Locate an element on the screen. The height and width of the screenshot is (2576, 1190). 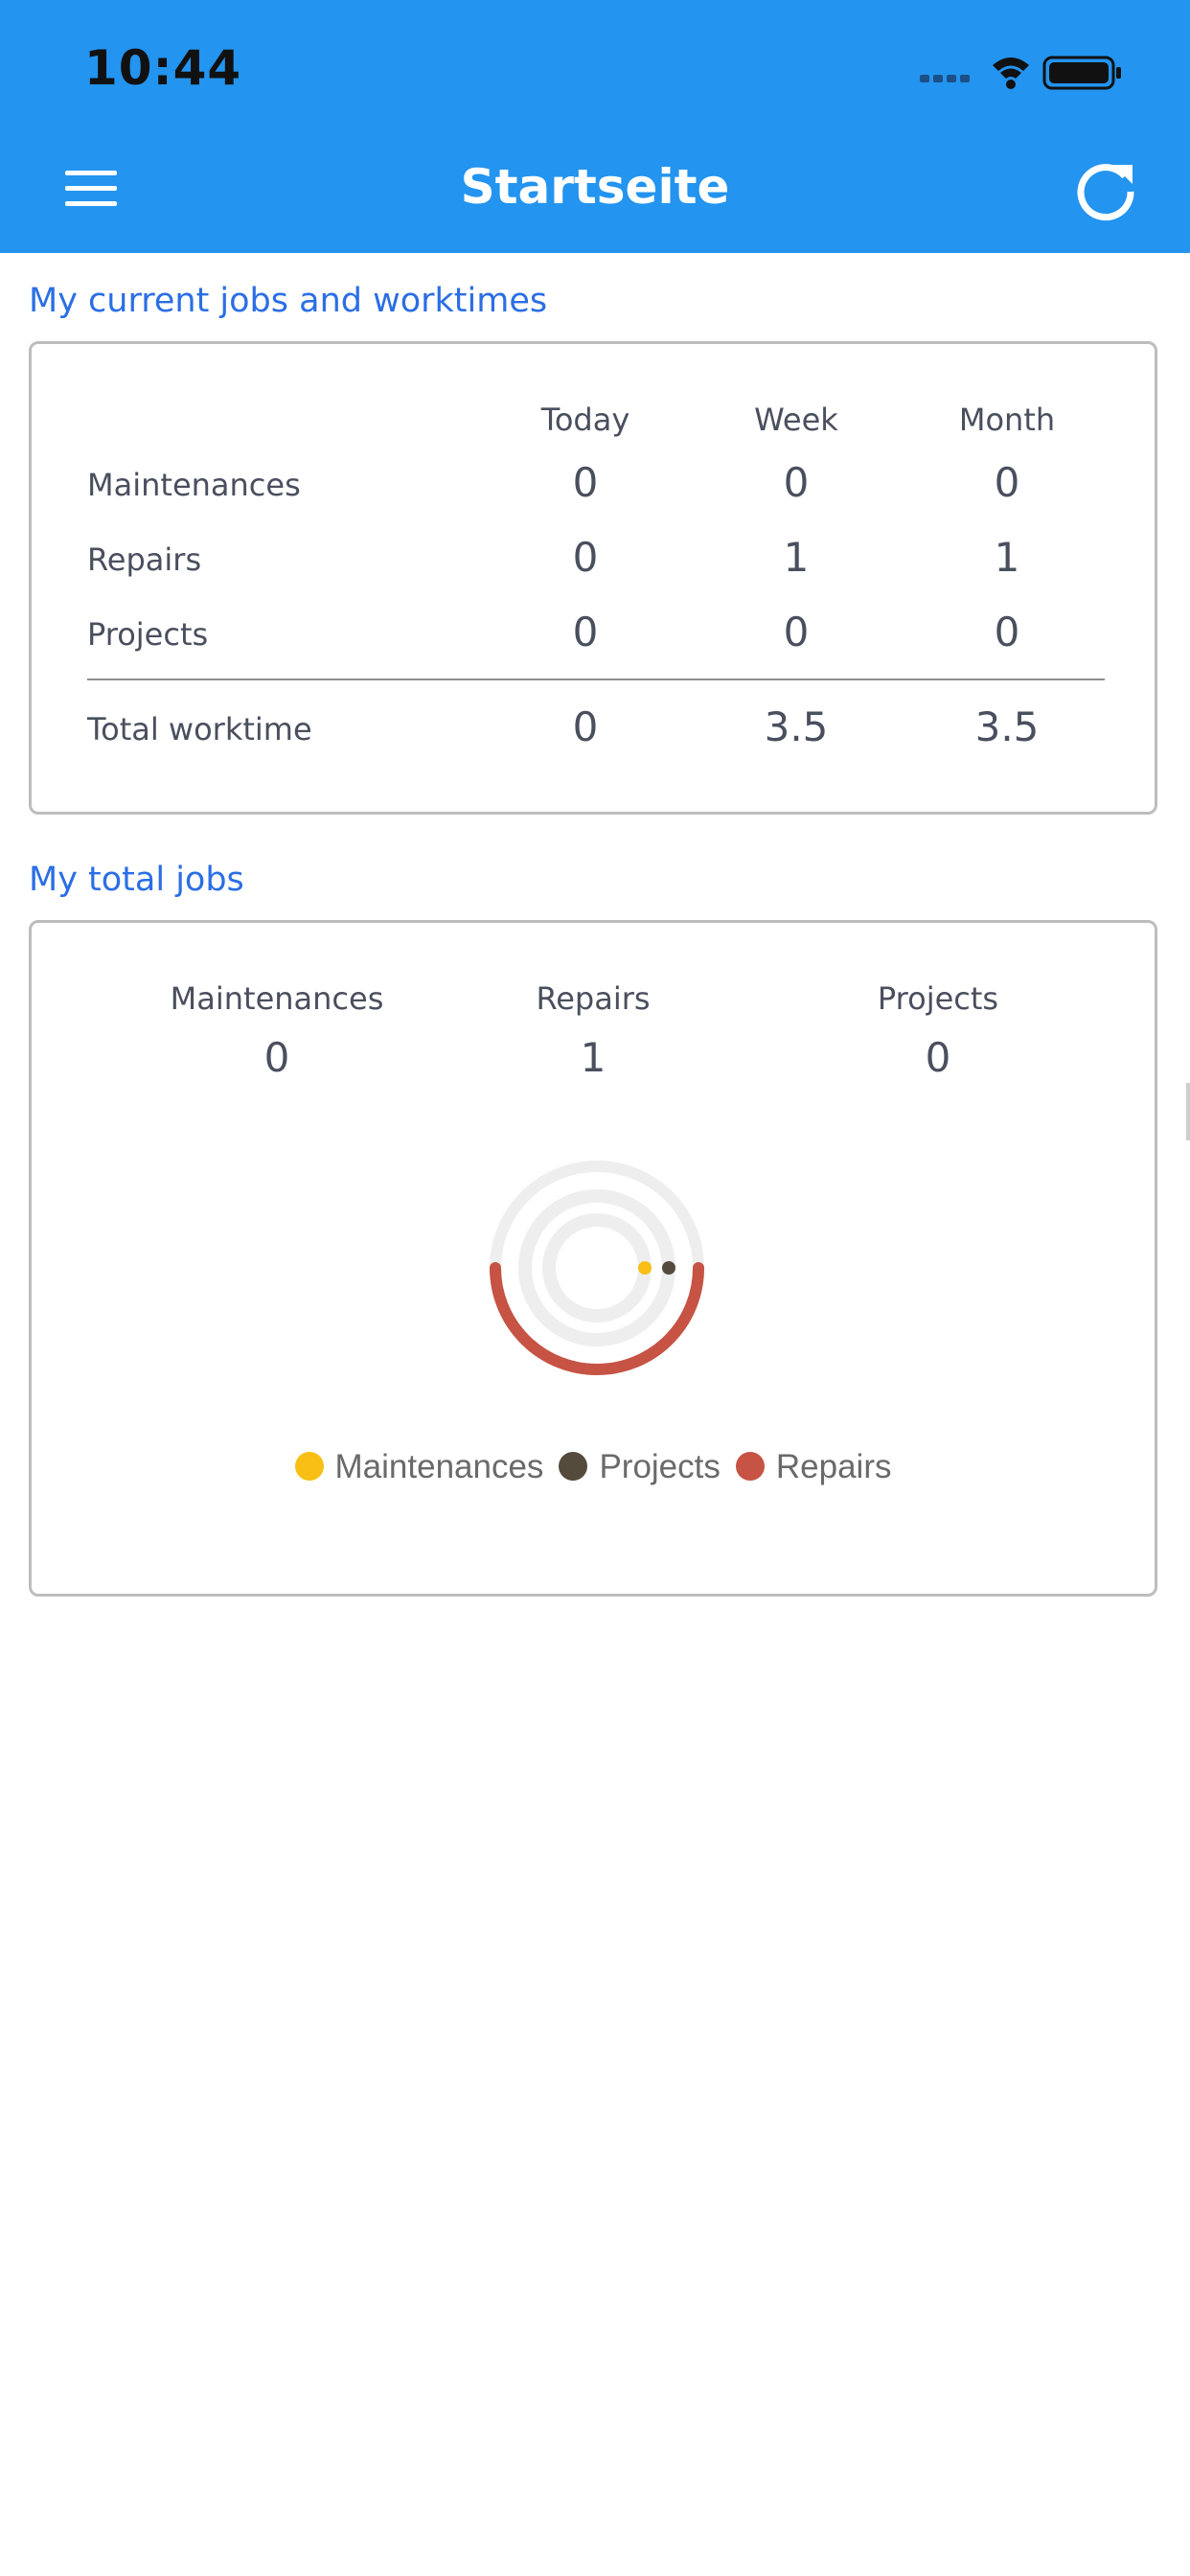
jobs-radial-chart is located at coordinates (597, 1268).